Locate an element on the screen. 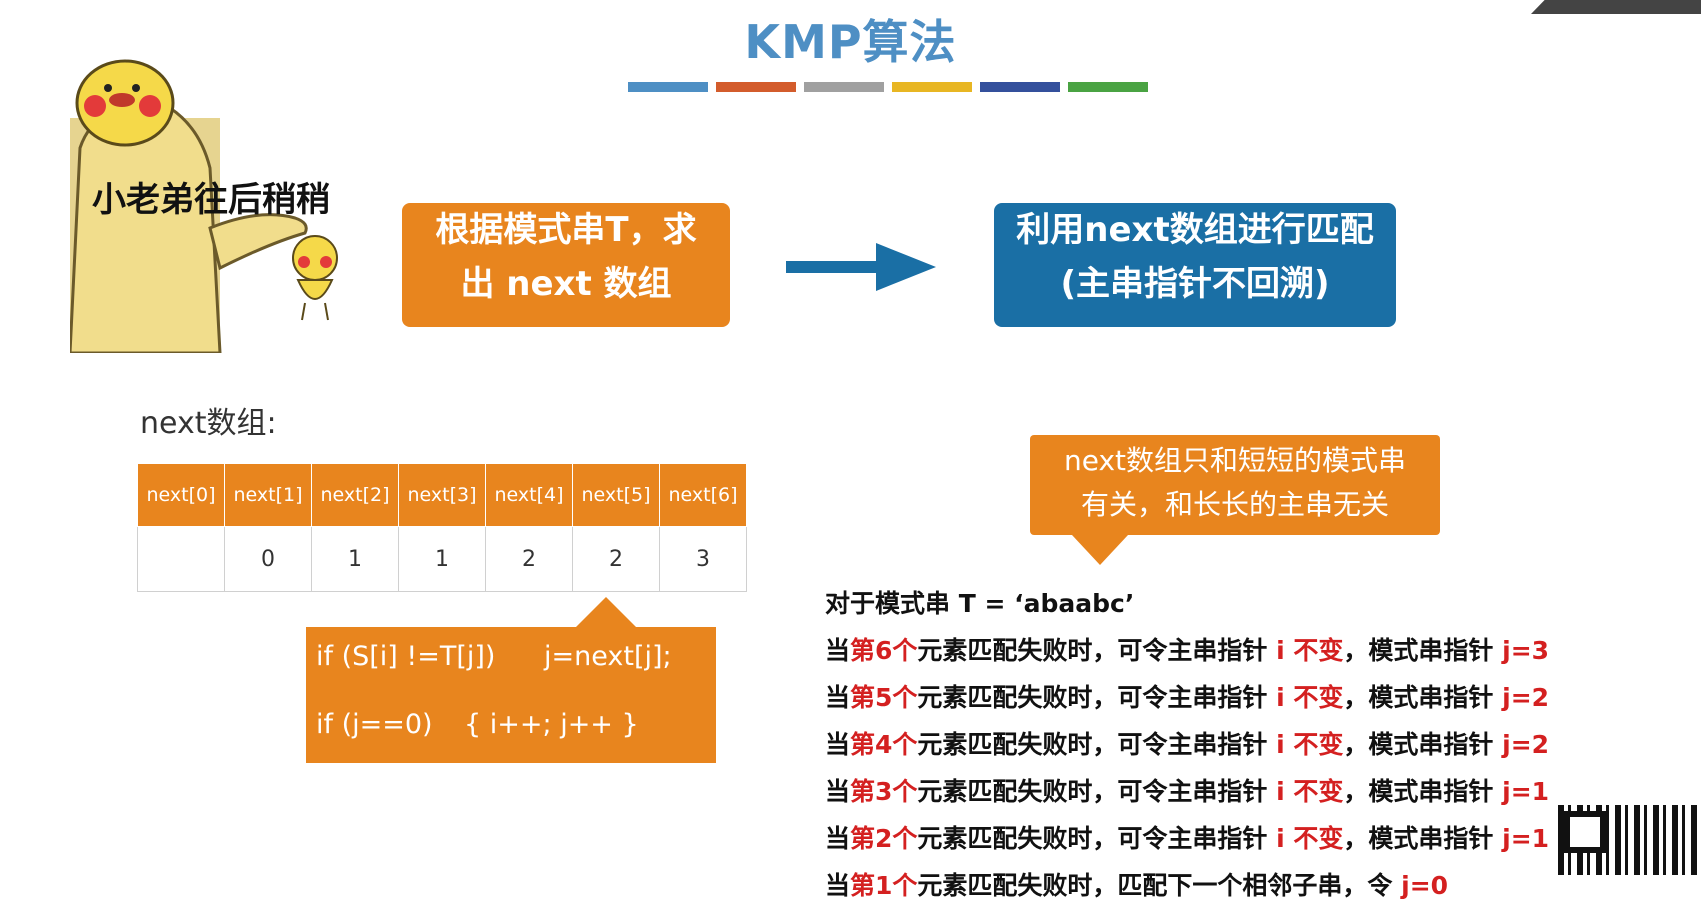  rule-item: 当第6个元素匹配失败时，可令主串指针 i 不变，模式串指针 j=3 is located at coordinates (1263, 650).